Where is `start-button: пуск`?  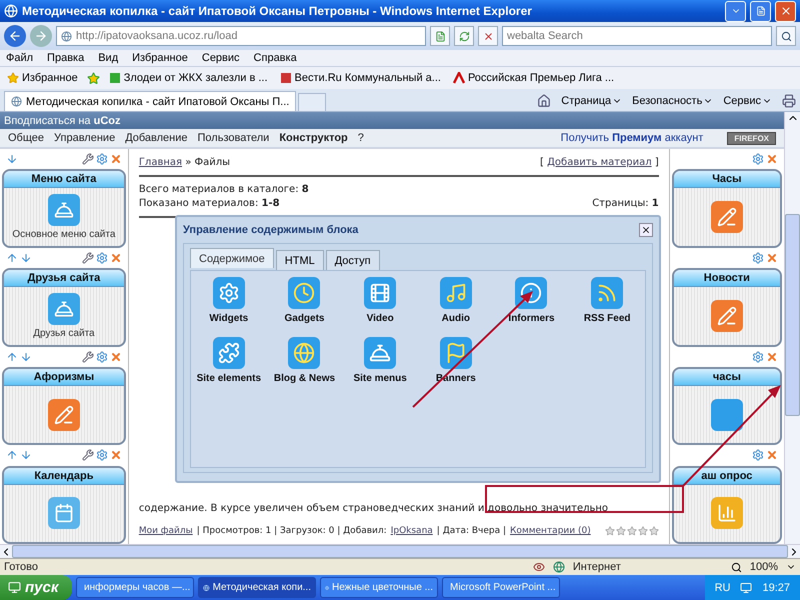
start-button: пуск is located at coordinates (36, 587).